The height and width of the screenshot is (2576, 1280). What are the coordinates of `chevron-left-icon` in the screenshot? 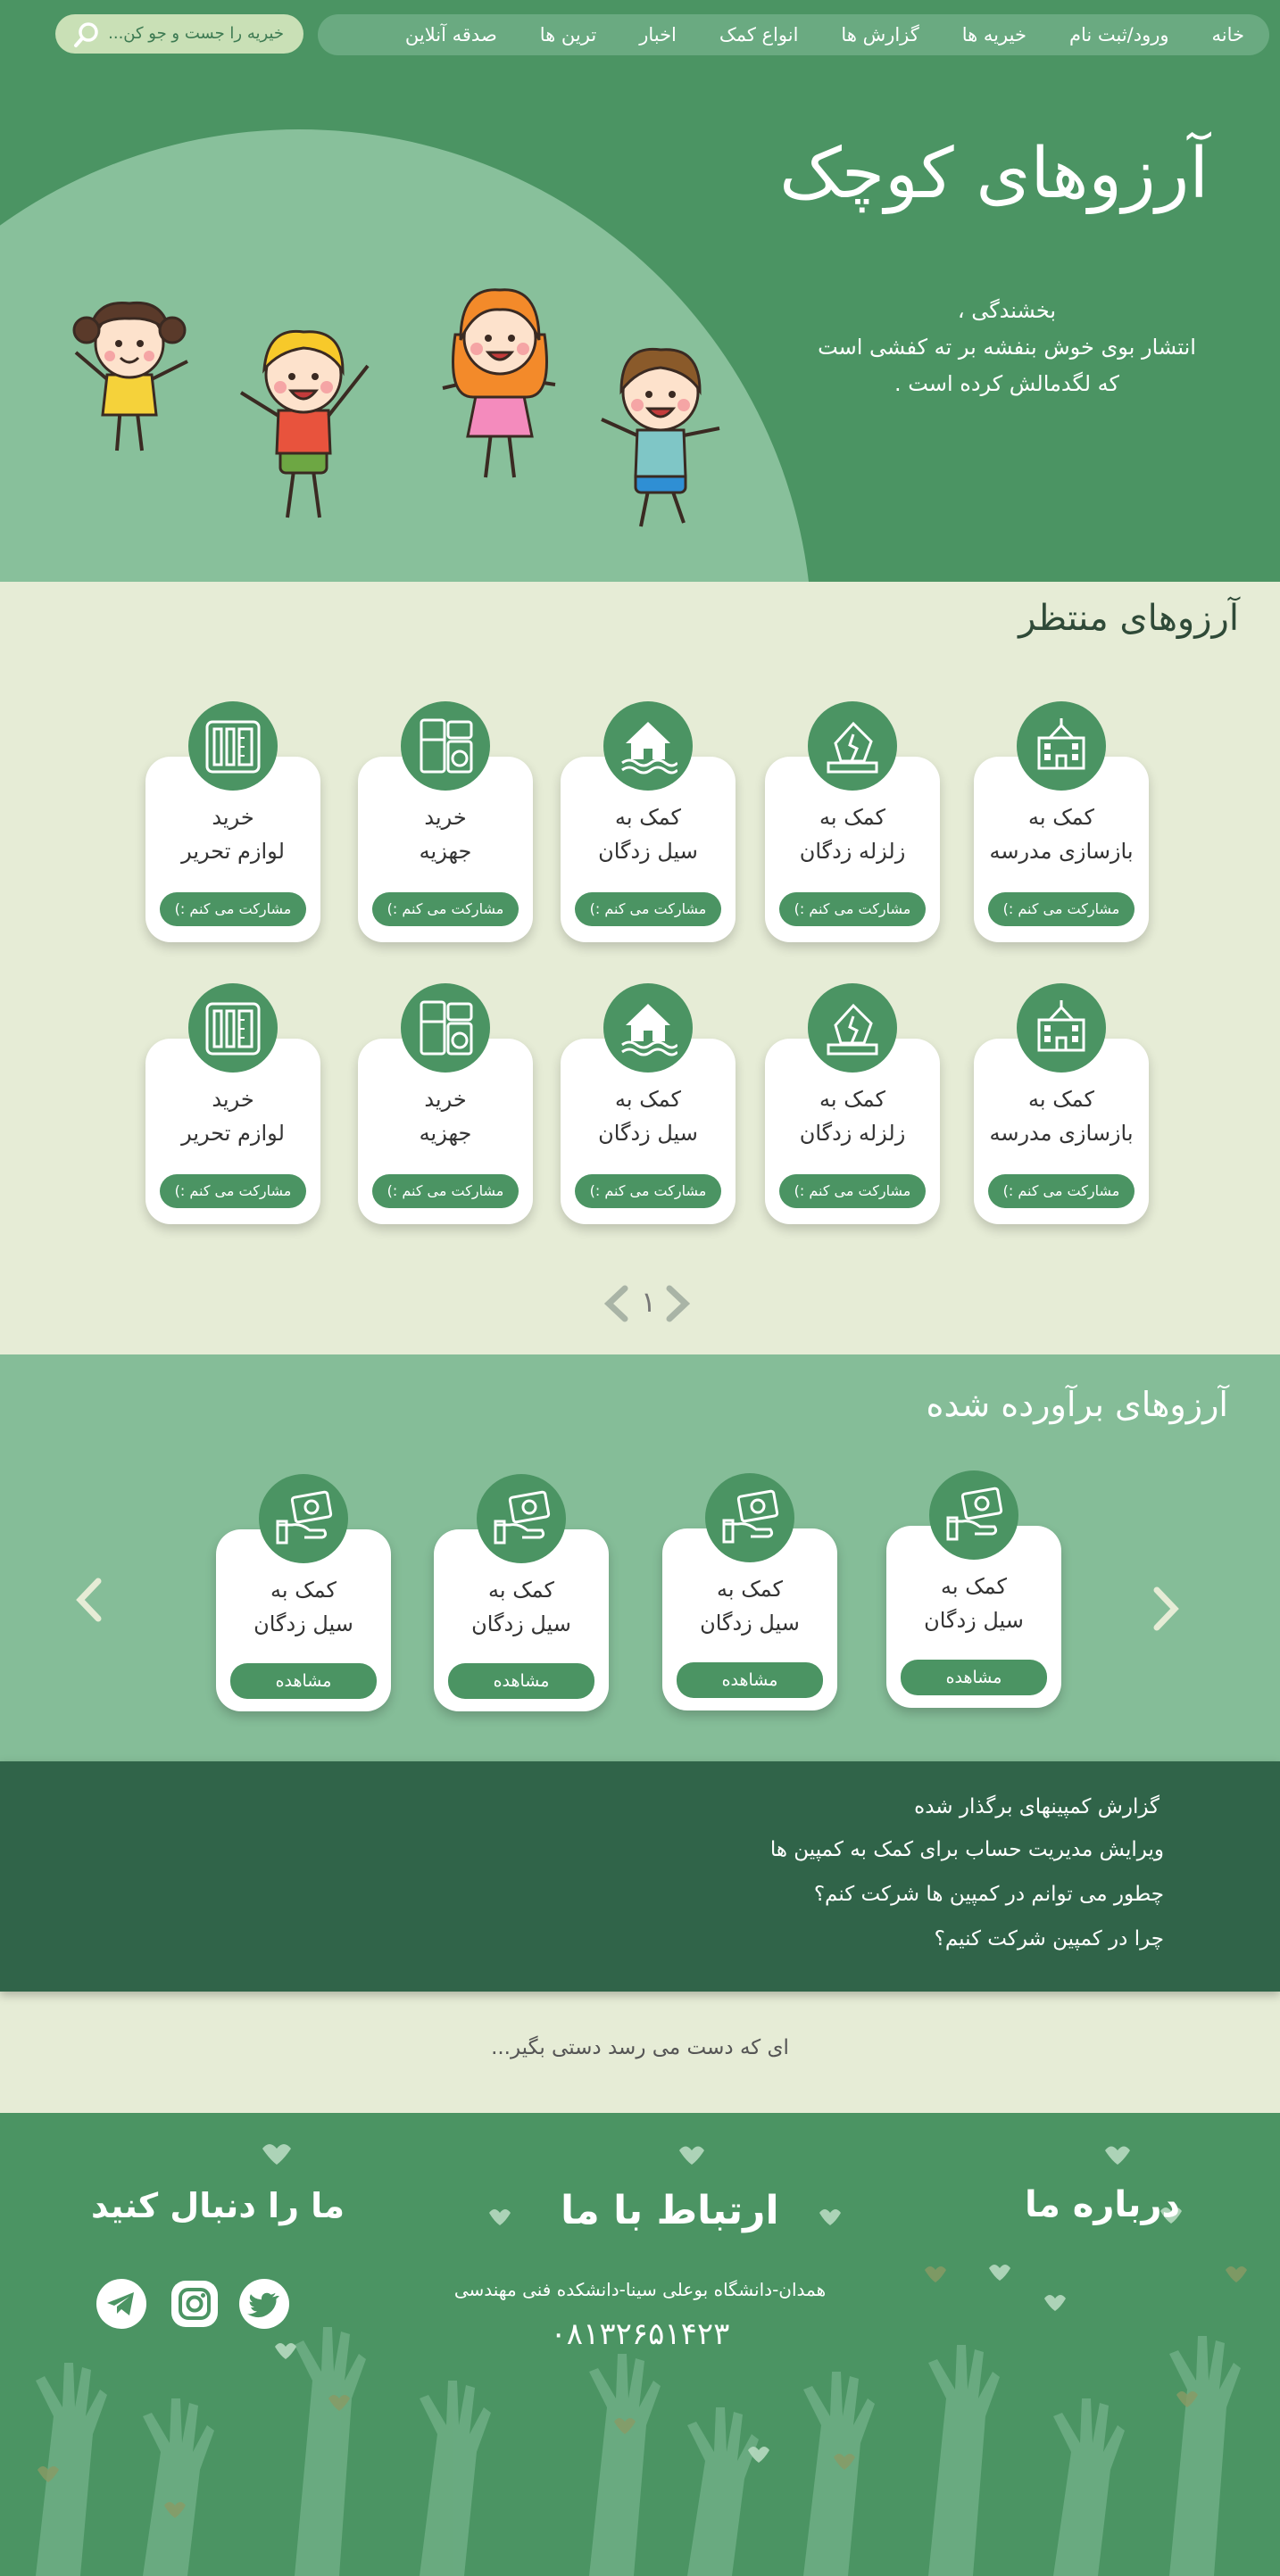 It's located at (615, 1303).